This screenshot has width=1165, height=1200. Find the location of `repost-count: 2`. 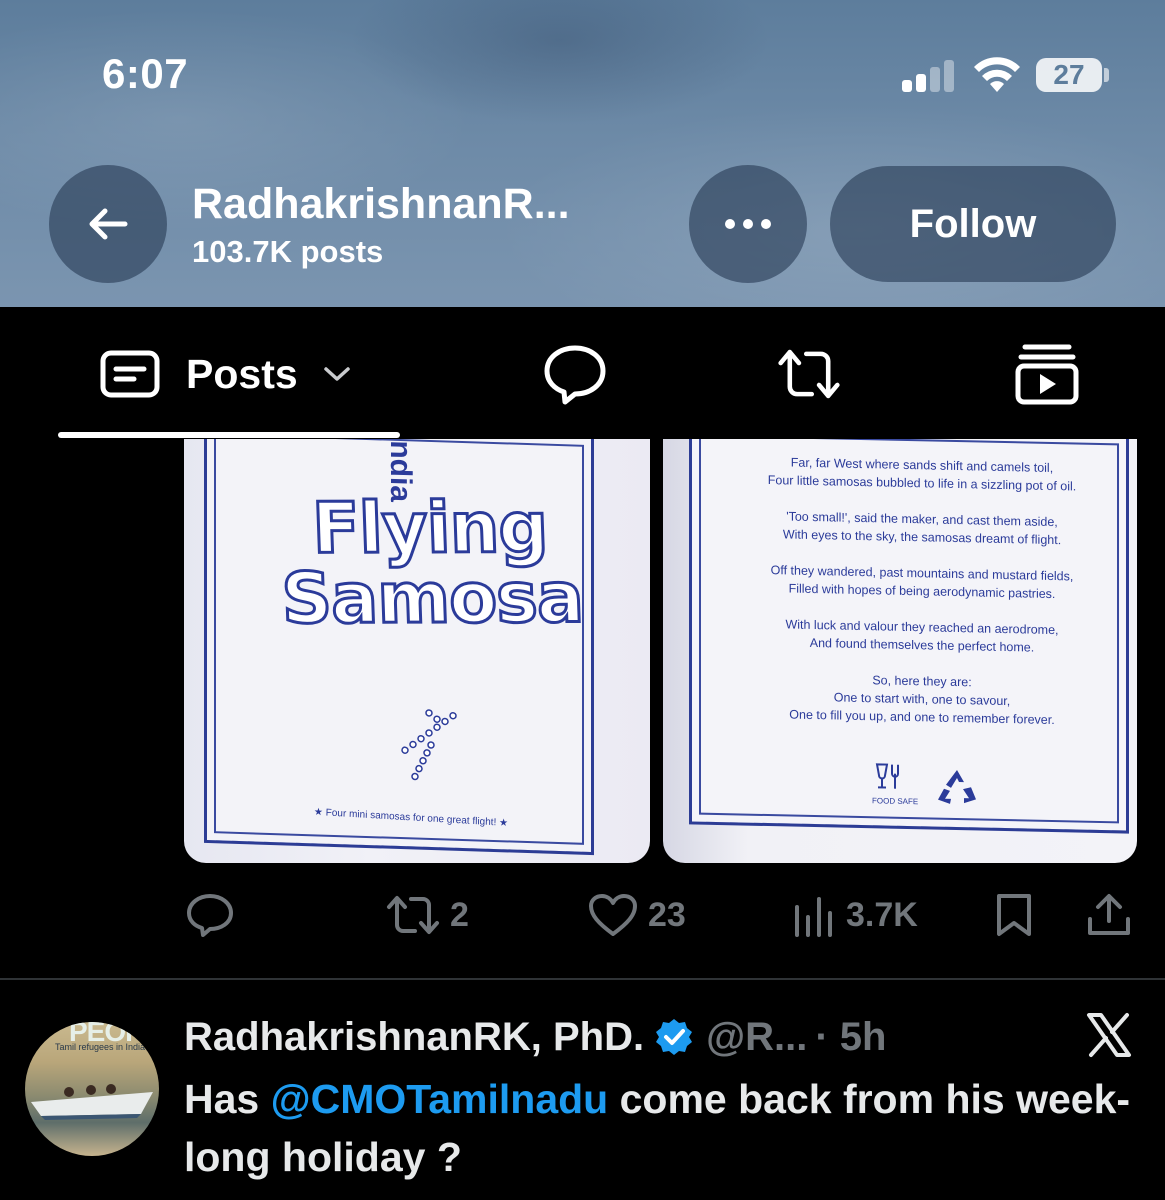

repost-count: 2 is located at coordinates (459, 914).